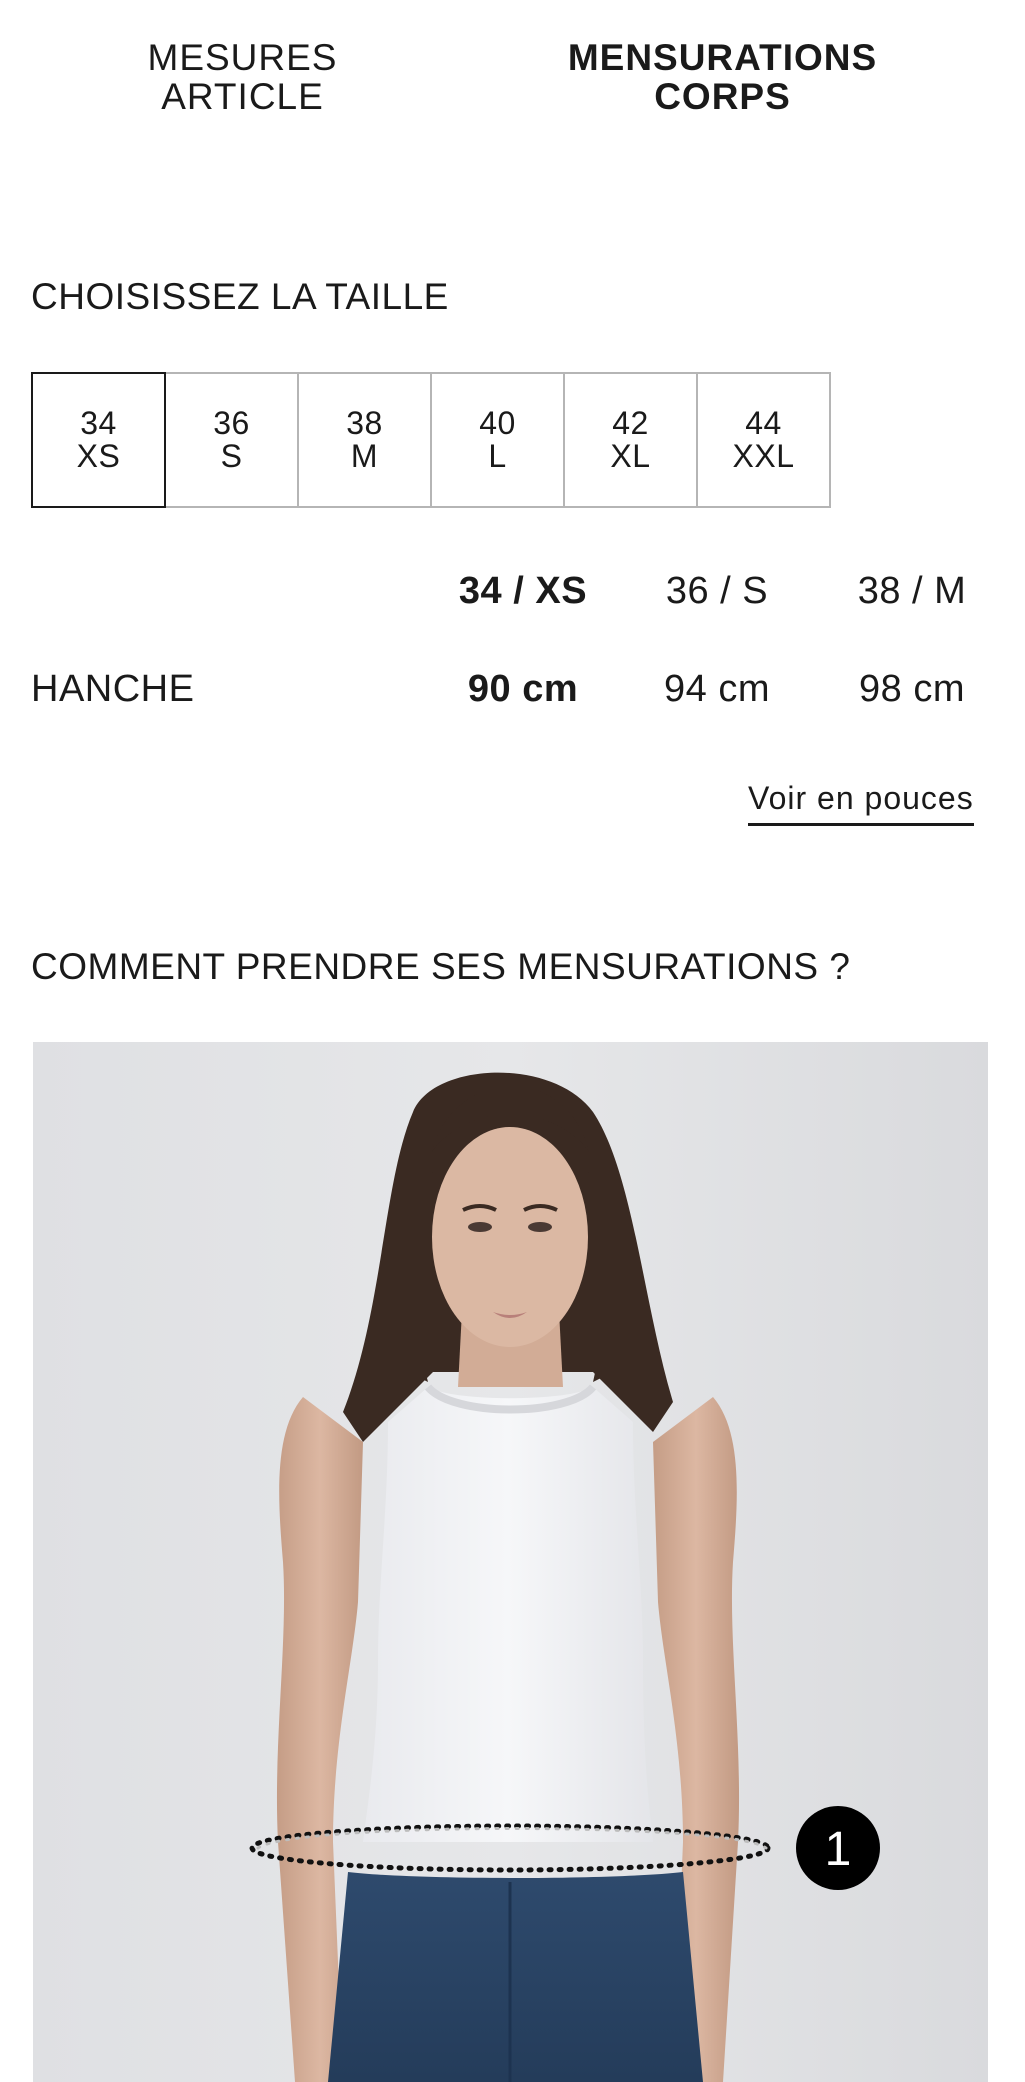 The image size is (1025, 2082). Describe the element at coordinates (512, 83) in the screenshot. I see `measurement-tabs: MESURES ARTICLE MENSURATIONS CORPS` at that location.